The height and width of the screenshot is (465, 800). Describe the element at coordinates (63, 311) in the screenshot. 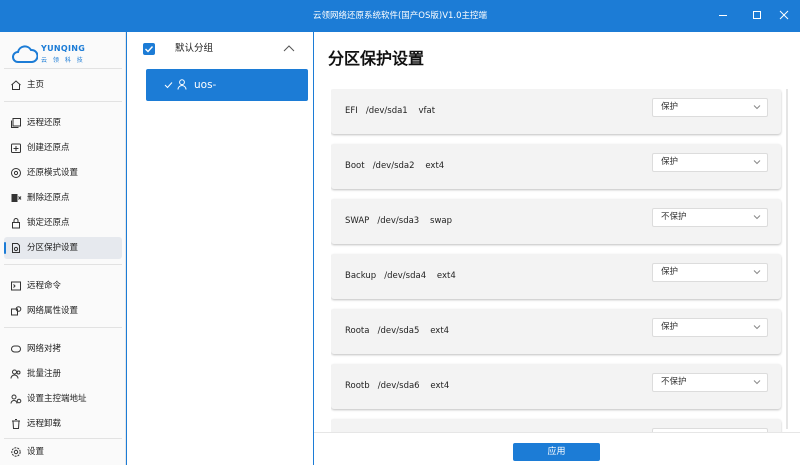

I see `sidebar-item-network-settings: 网络属性设置` at that location.